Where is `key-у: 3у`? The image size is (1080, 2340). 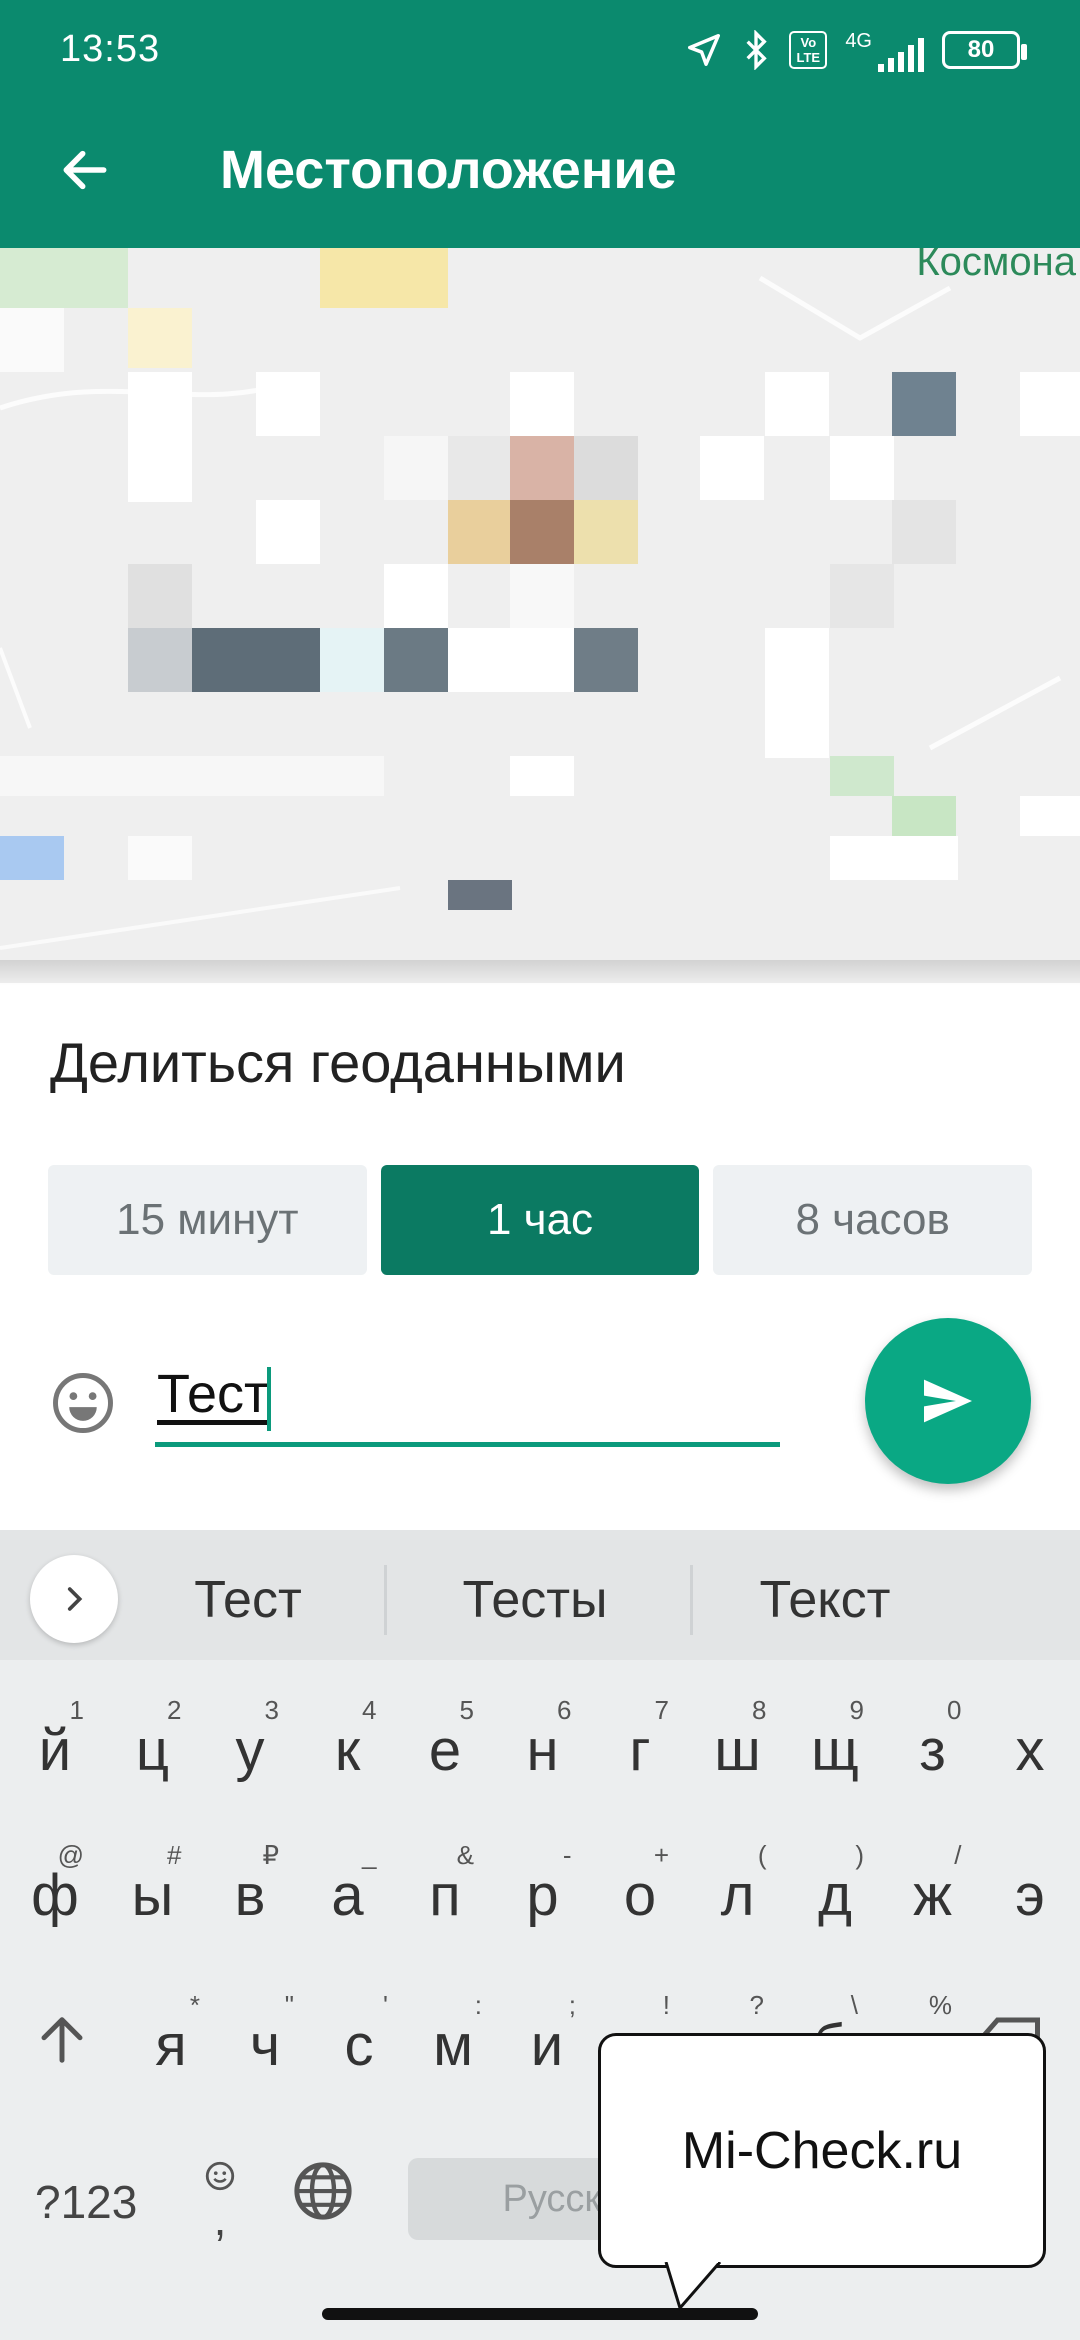 key-у: 3у is located at coordinates (250, 1755).